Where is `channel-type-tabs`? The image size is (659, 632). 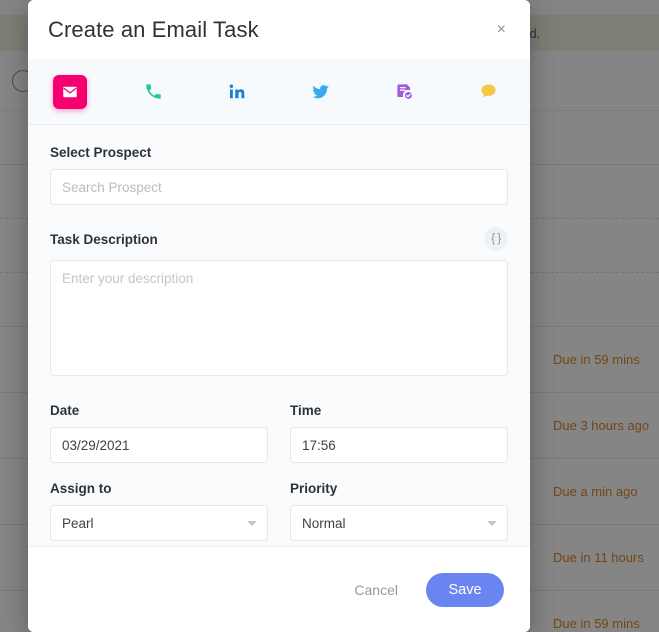 channel-type-tabs is located at coordinates (279, 92).